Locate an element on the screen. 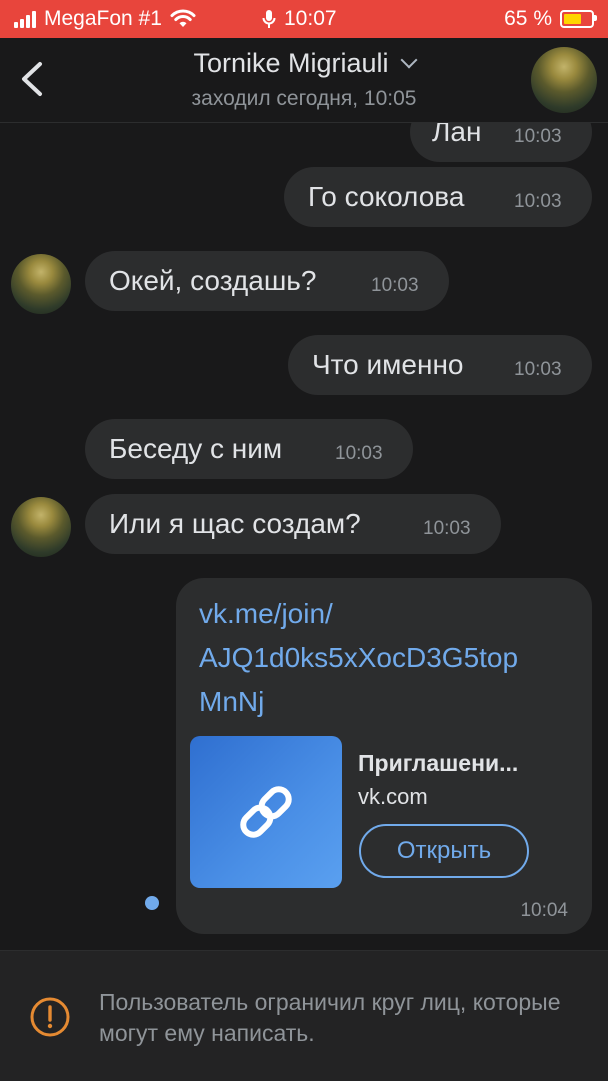  wifi-icon is located at coordinates (183, 18).